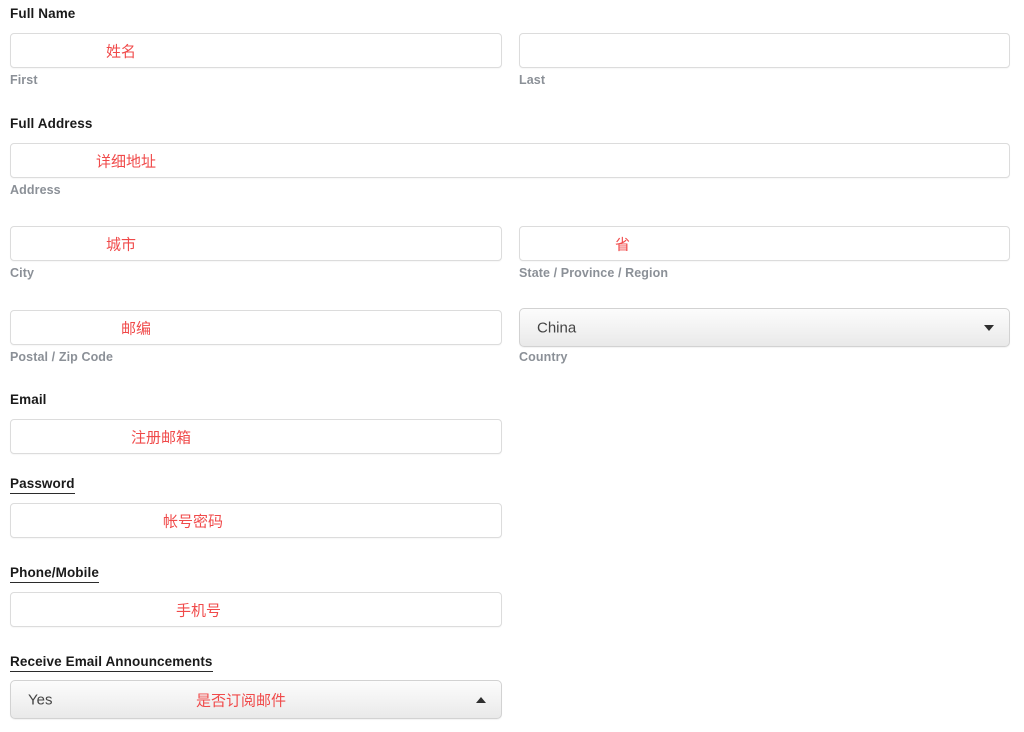  What do you see at coordinates (22, 273) in the screenshot?
I see `sub-label-city: City` at bounding box center [22, 273].